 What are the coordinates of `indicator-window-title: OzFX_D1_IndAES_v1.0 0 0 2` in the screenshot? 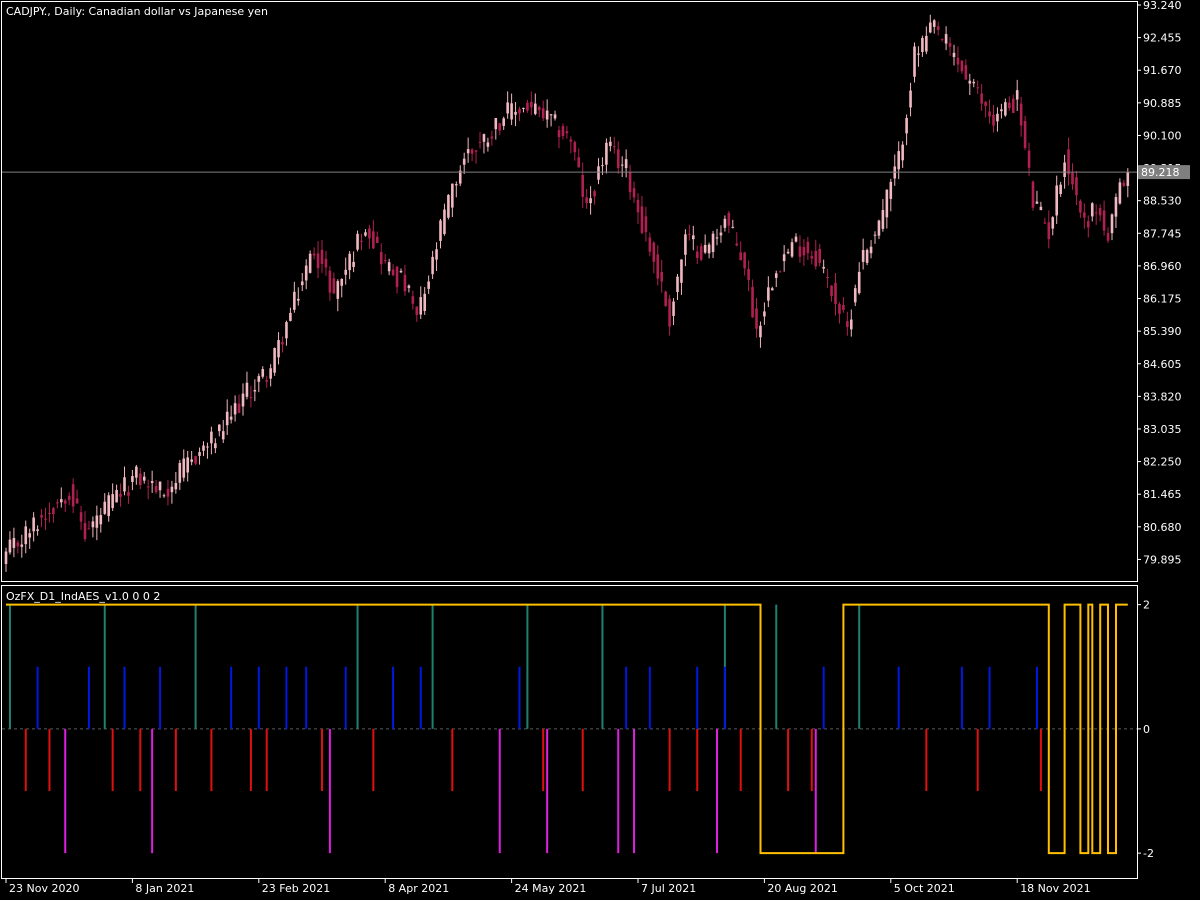 It's located at (83, 596).